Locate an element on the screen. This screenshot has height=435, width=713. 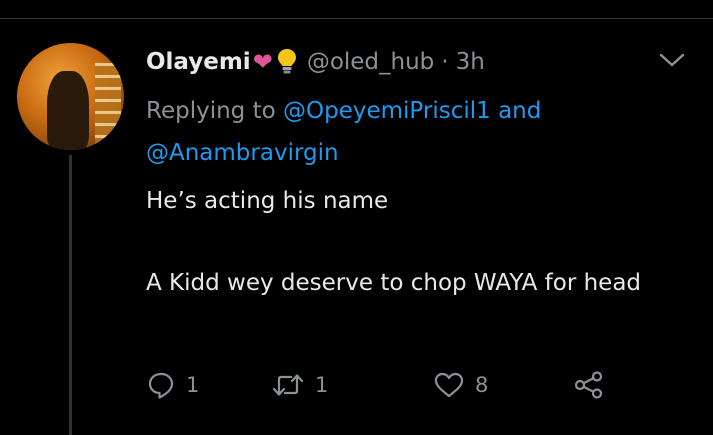
retweet-button: 1 is located at coordinates (352, 385).